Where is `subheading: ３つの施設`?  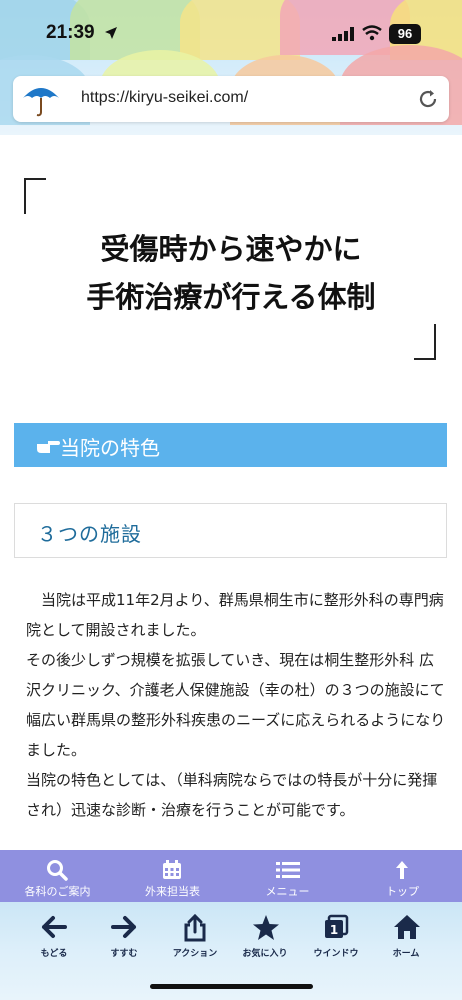
subheading: ３つの施設 is located at coordinates (89, 534).